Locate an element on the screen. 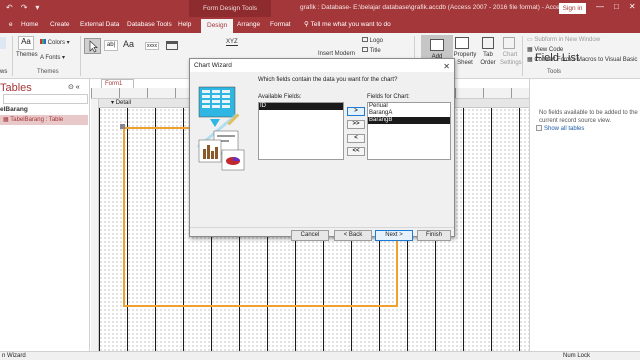  maximize-icon: □ is located at coordinates (616, 6).